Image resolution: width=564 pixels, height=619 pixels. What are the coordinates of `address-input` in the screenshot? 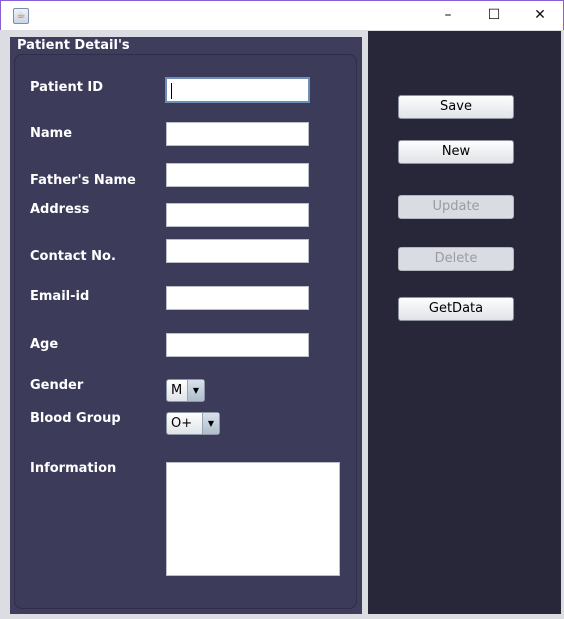 It's located at (237, 215).